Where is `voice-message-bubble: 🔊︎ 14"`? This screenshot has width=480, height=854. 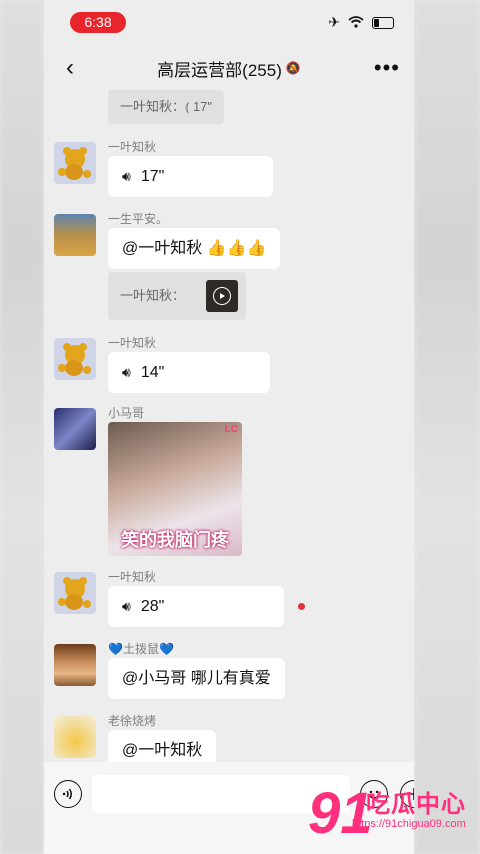
voice-message-bubble: 🔊︎ 14" is located at coordinates (189, 372).